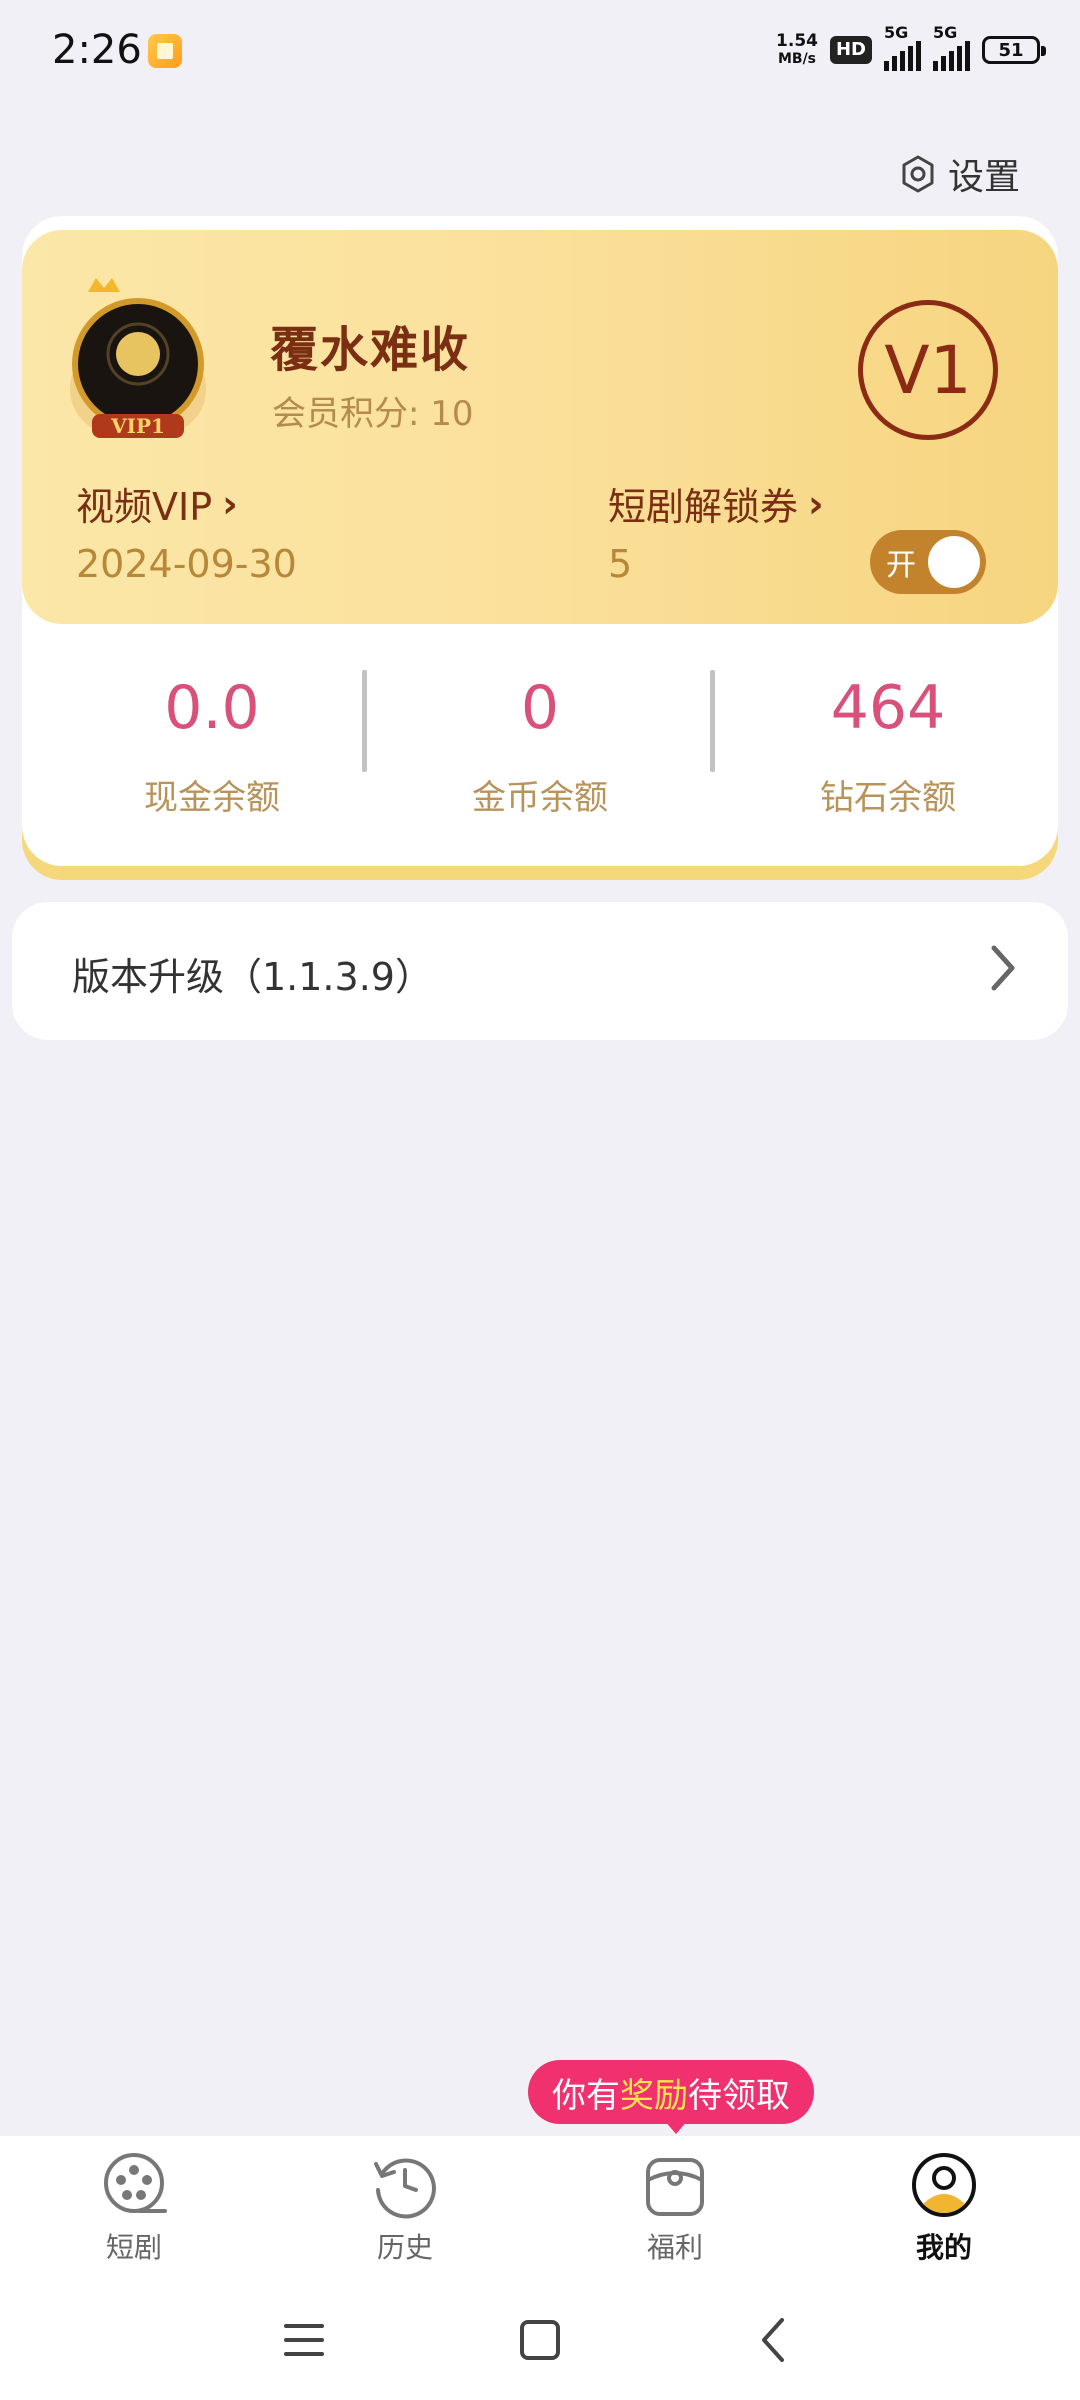  What do you see at coordinates (654, 2095) in the screenshot?
I see `reward-highlight: 奖励` at bounding box center [654, 2095].